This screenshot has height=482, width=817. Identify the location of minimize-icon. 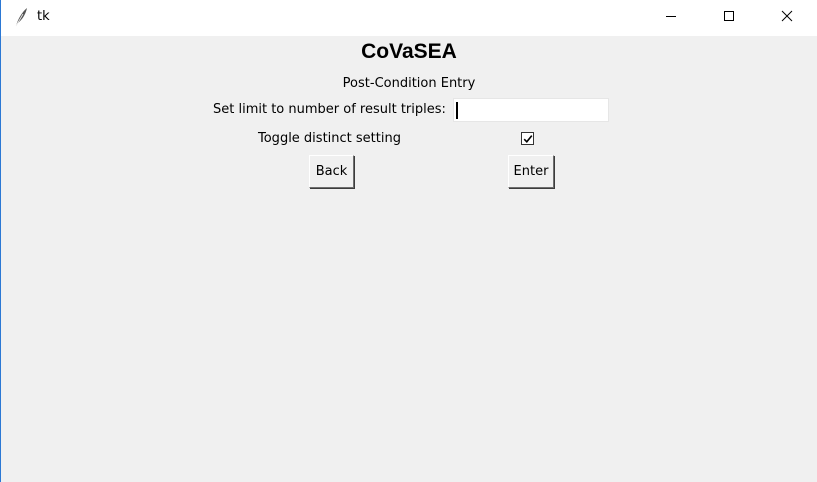
(671, 16).